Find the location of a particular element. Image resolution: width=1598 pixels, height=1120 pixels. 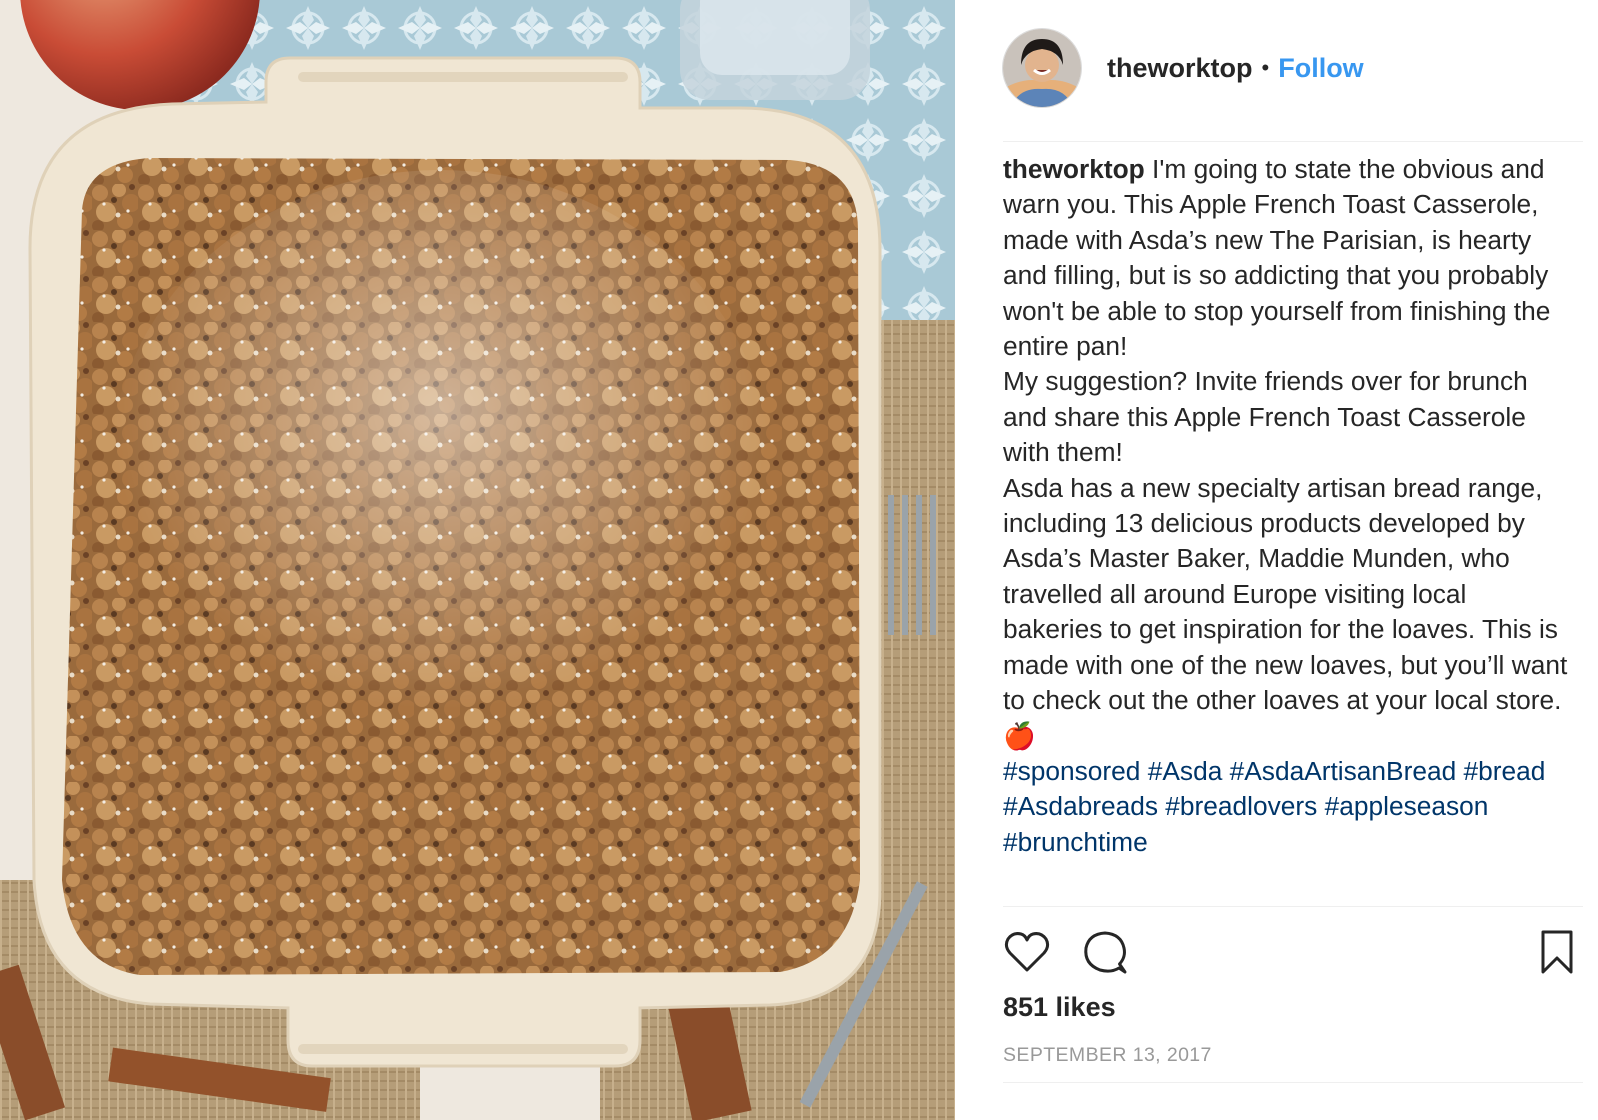

header-divider is located at coordinates (1293, 141).